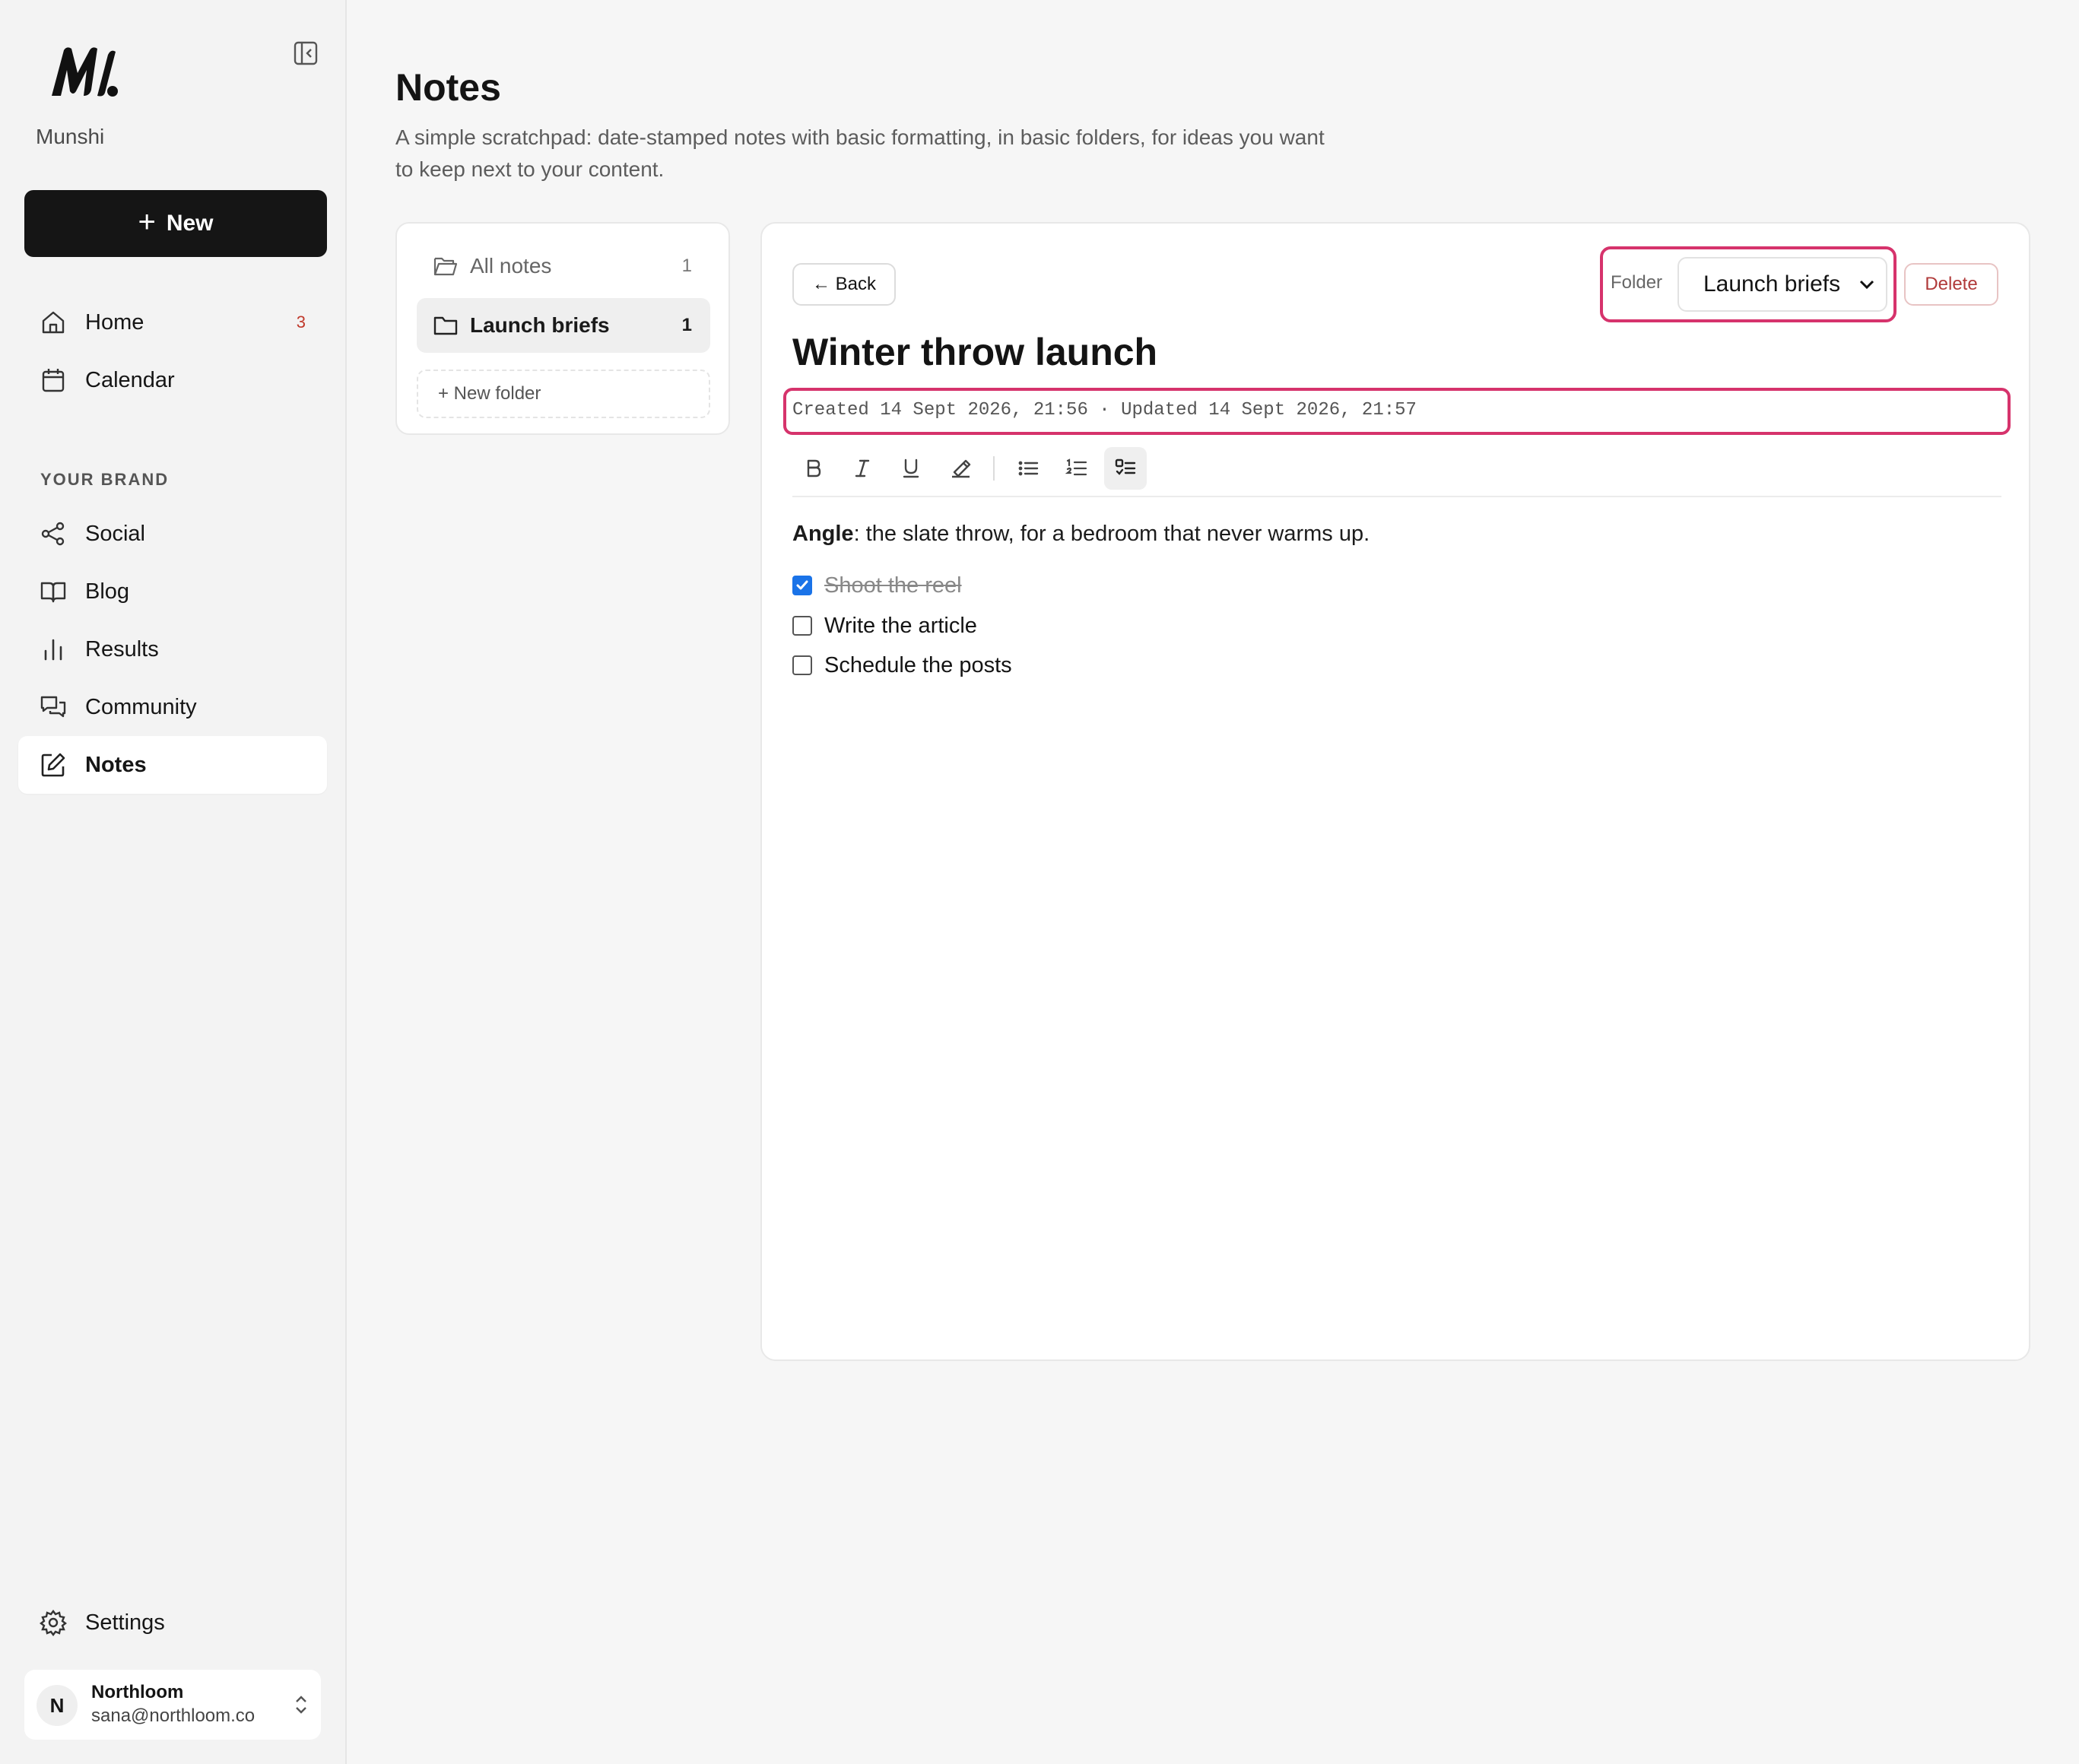  I want to click on sidebar-item-notes: Notes, so click(172, 765).